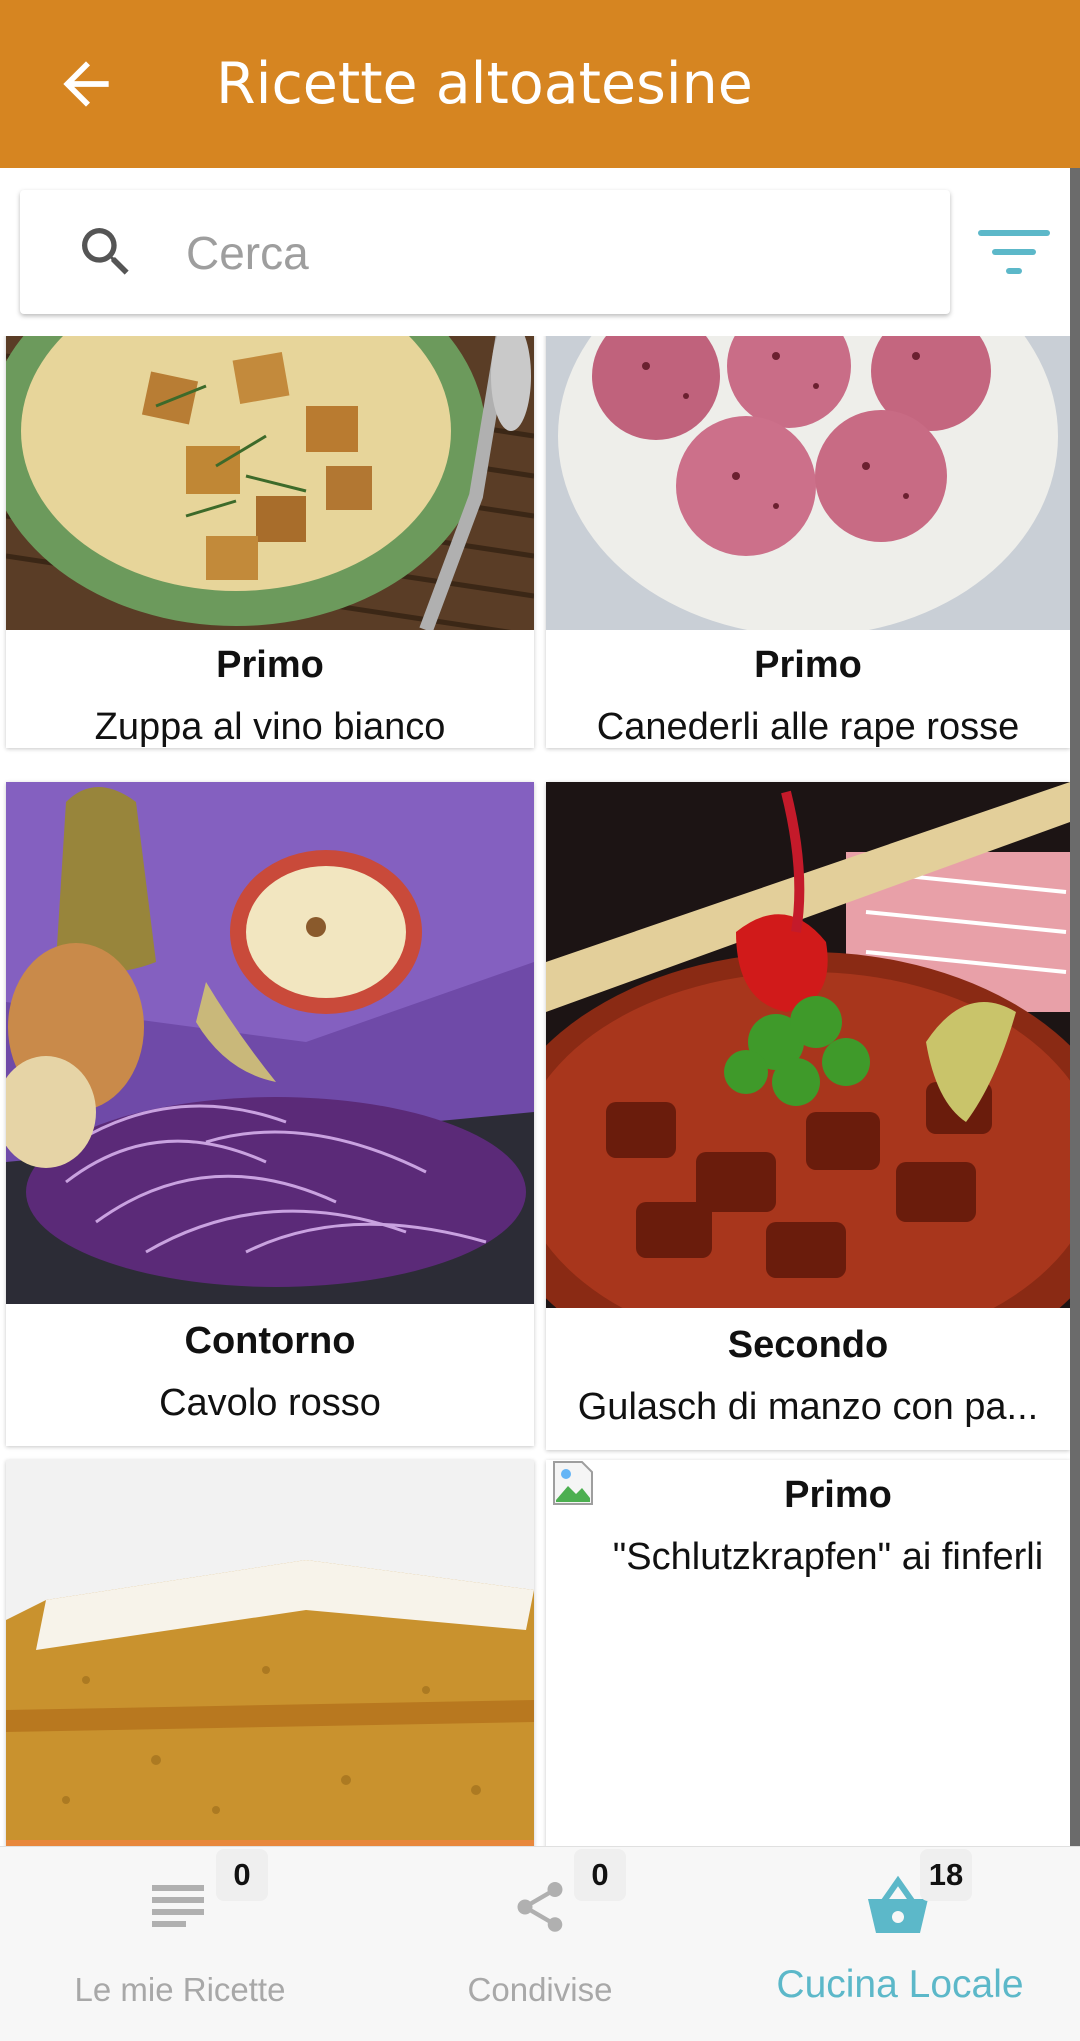  I want to click on page-title: Ricette altoatesine, so click(484, 84).